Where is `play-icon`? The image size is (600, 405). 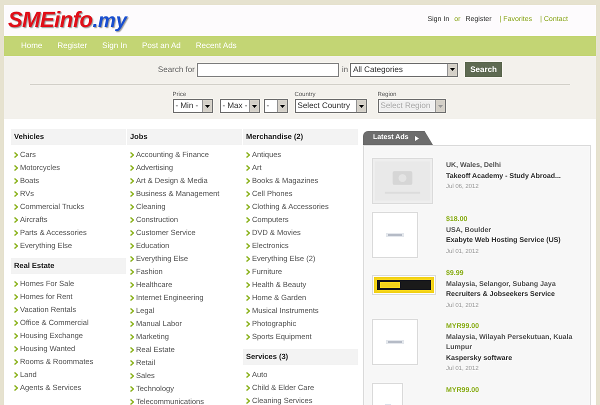 play-icon is located at coordinates (416, 138).